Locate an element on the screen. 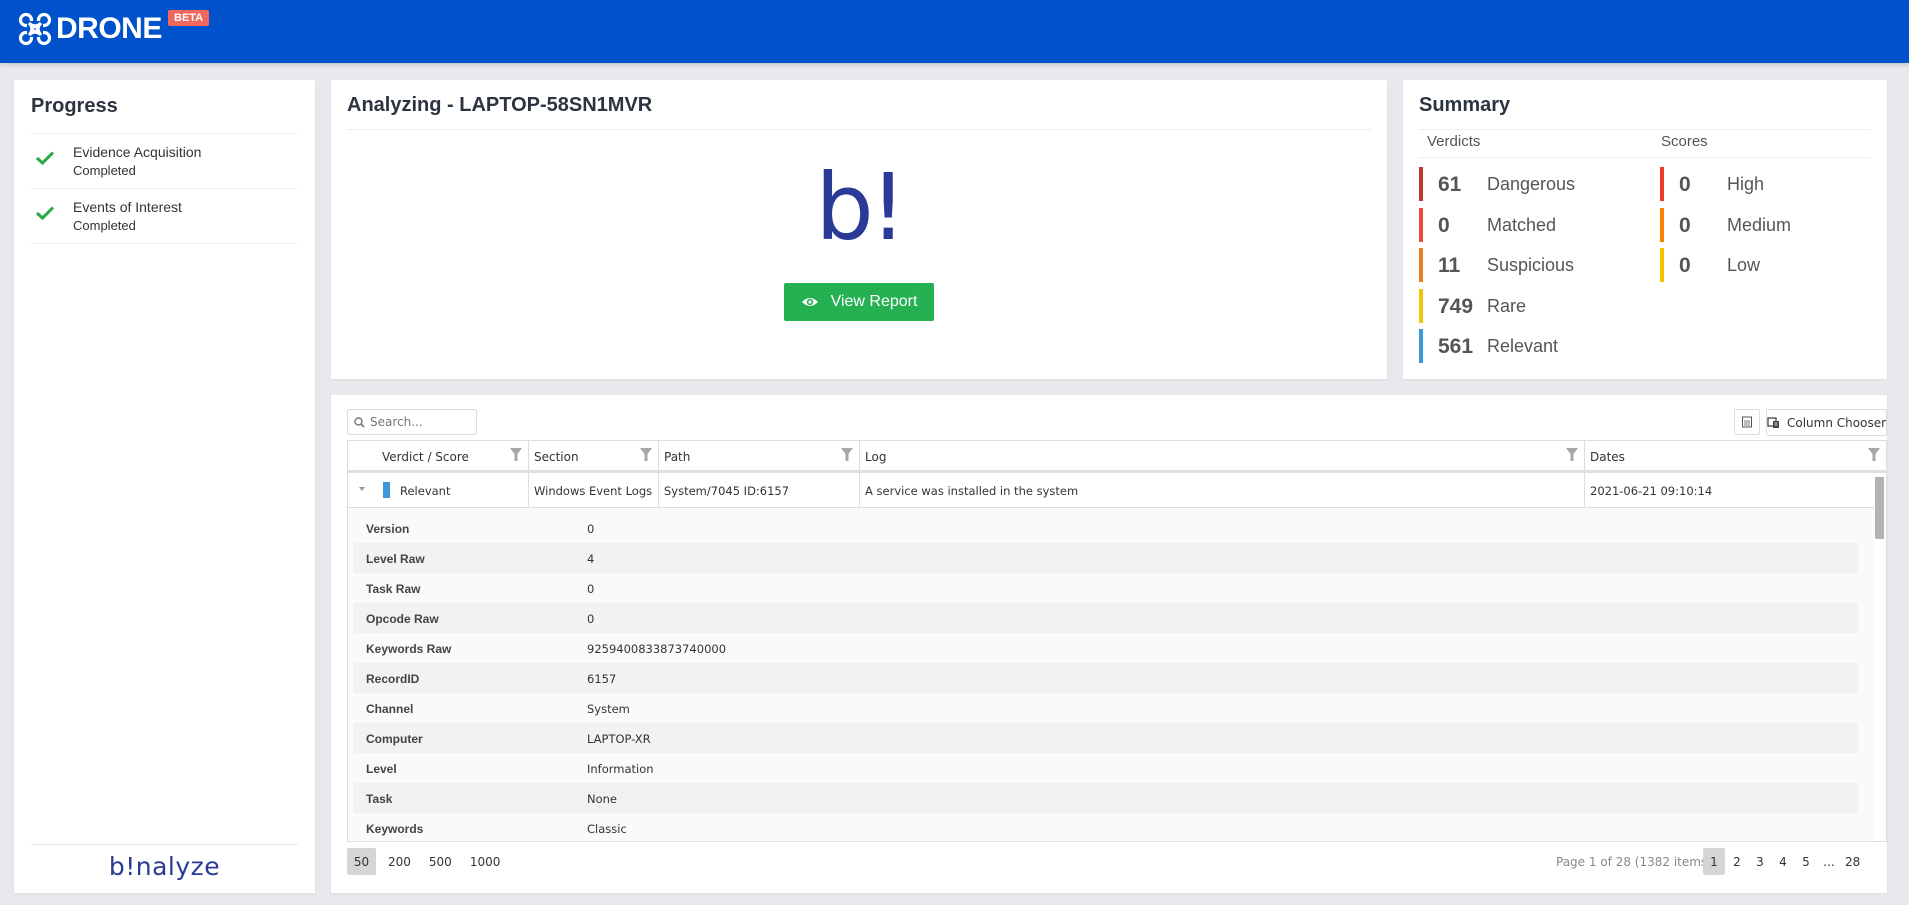 This screenshot has width=1909, height=905. detail-value: Information is located at coordinates (620, 769).